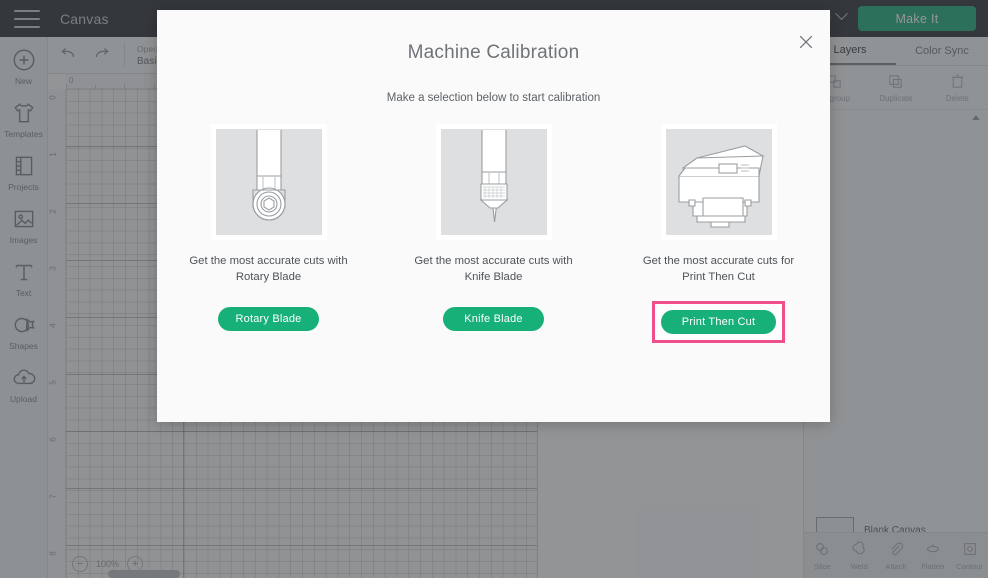  Describe the element at coordinates (268, 182) in the screenshot. I see `rotary-blade-illustration` at that location.